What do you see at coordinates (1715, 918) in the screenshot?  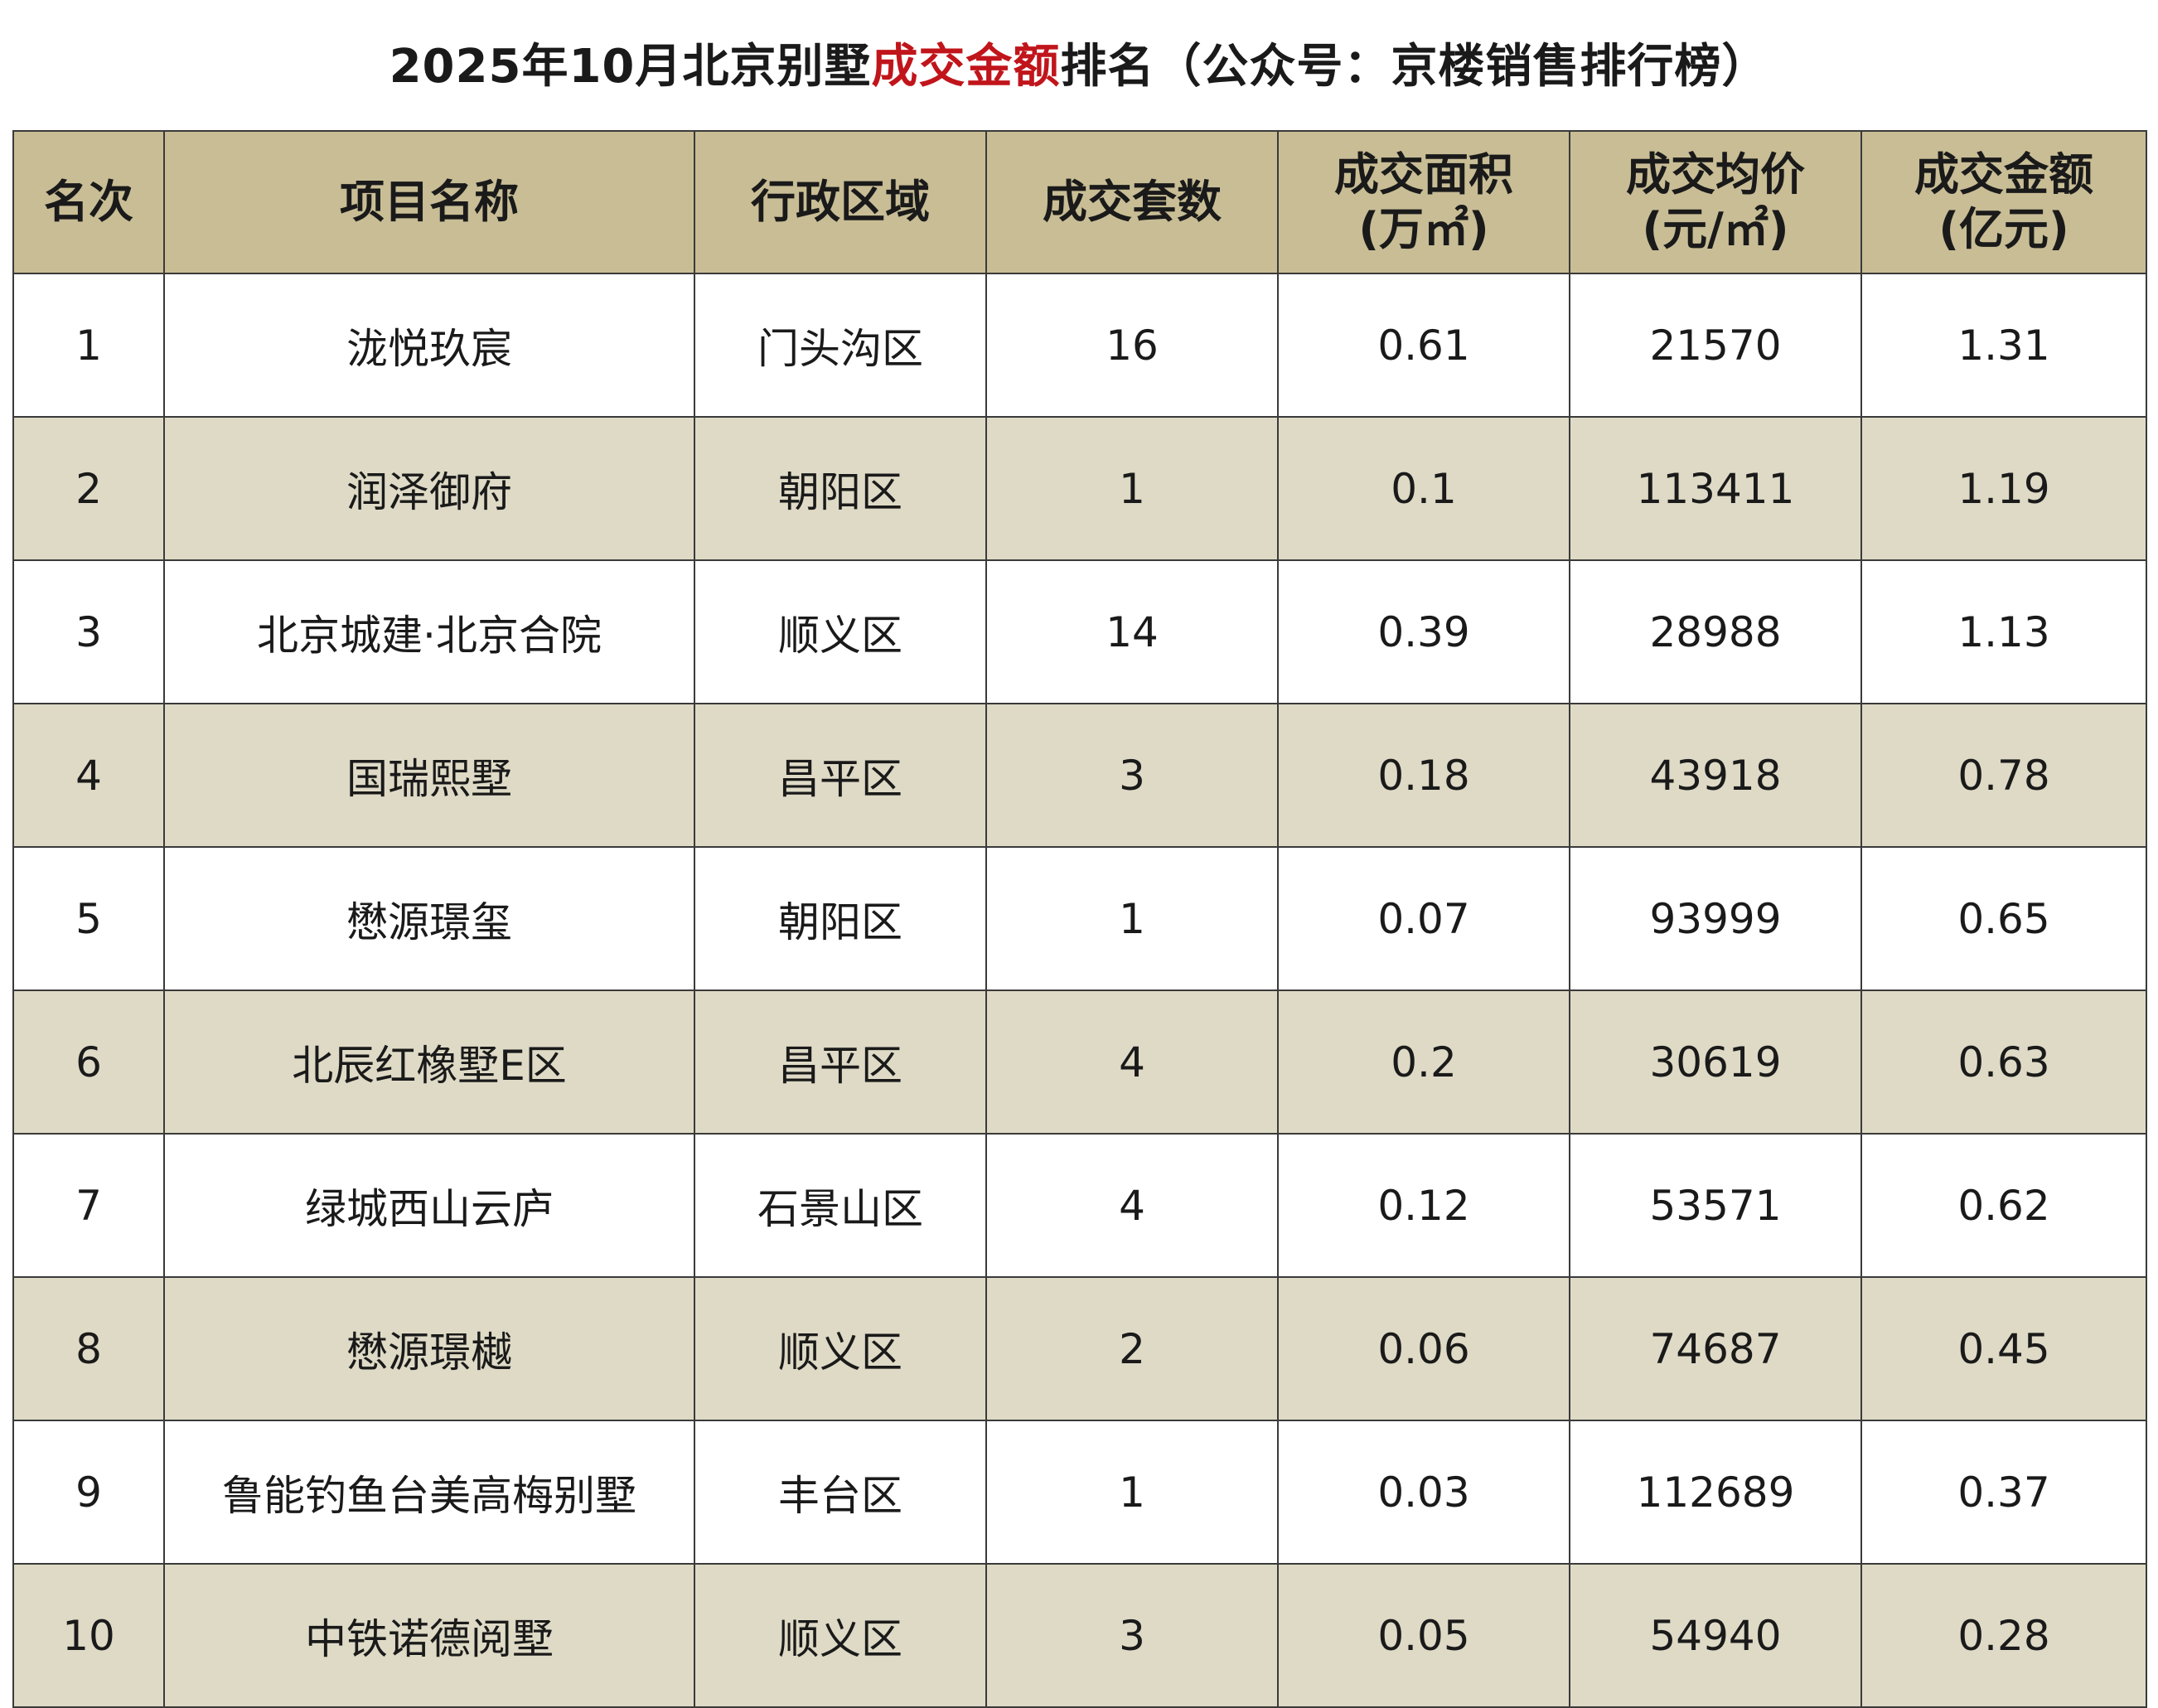 I see `cell-avg-price: 93999` at bounding box center [1715, 918].